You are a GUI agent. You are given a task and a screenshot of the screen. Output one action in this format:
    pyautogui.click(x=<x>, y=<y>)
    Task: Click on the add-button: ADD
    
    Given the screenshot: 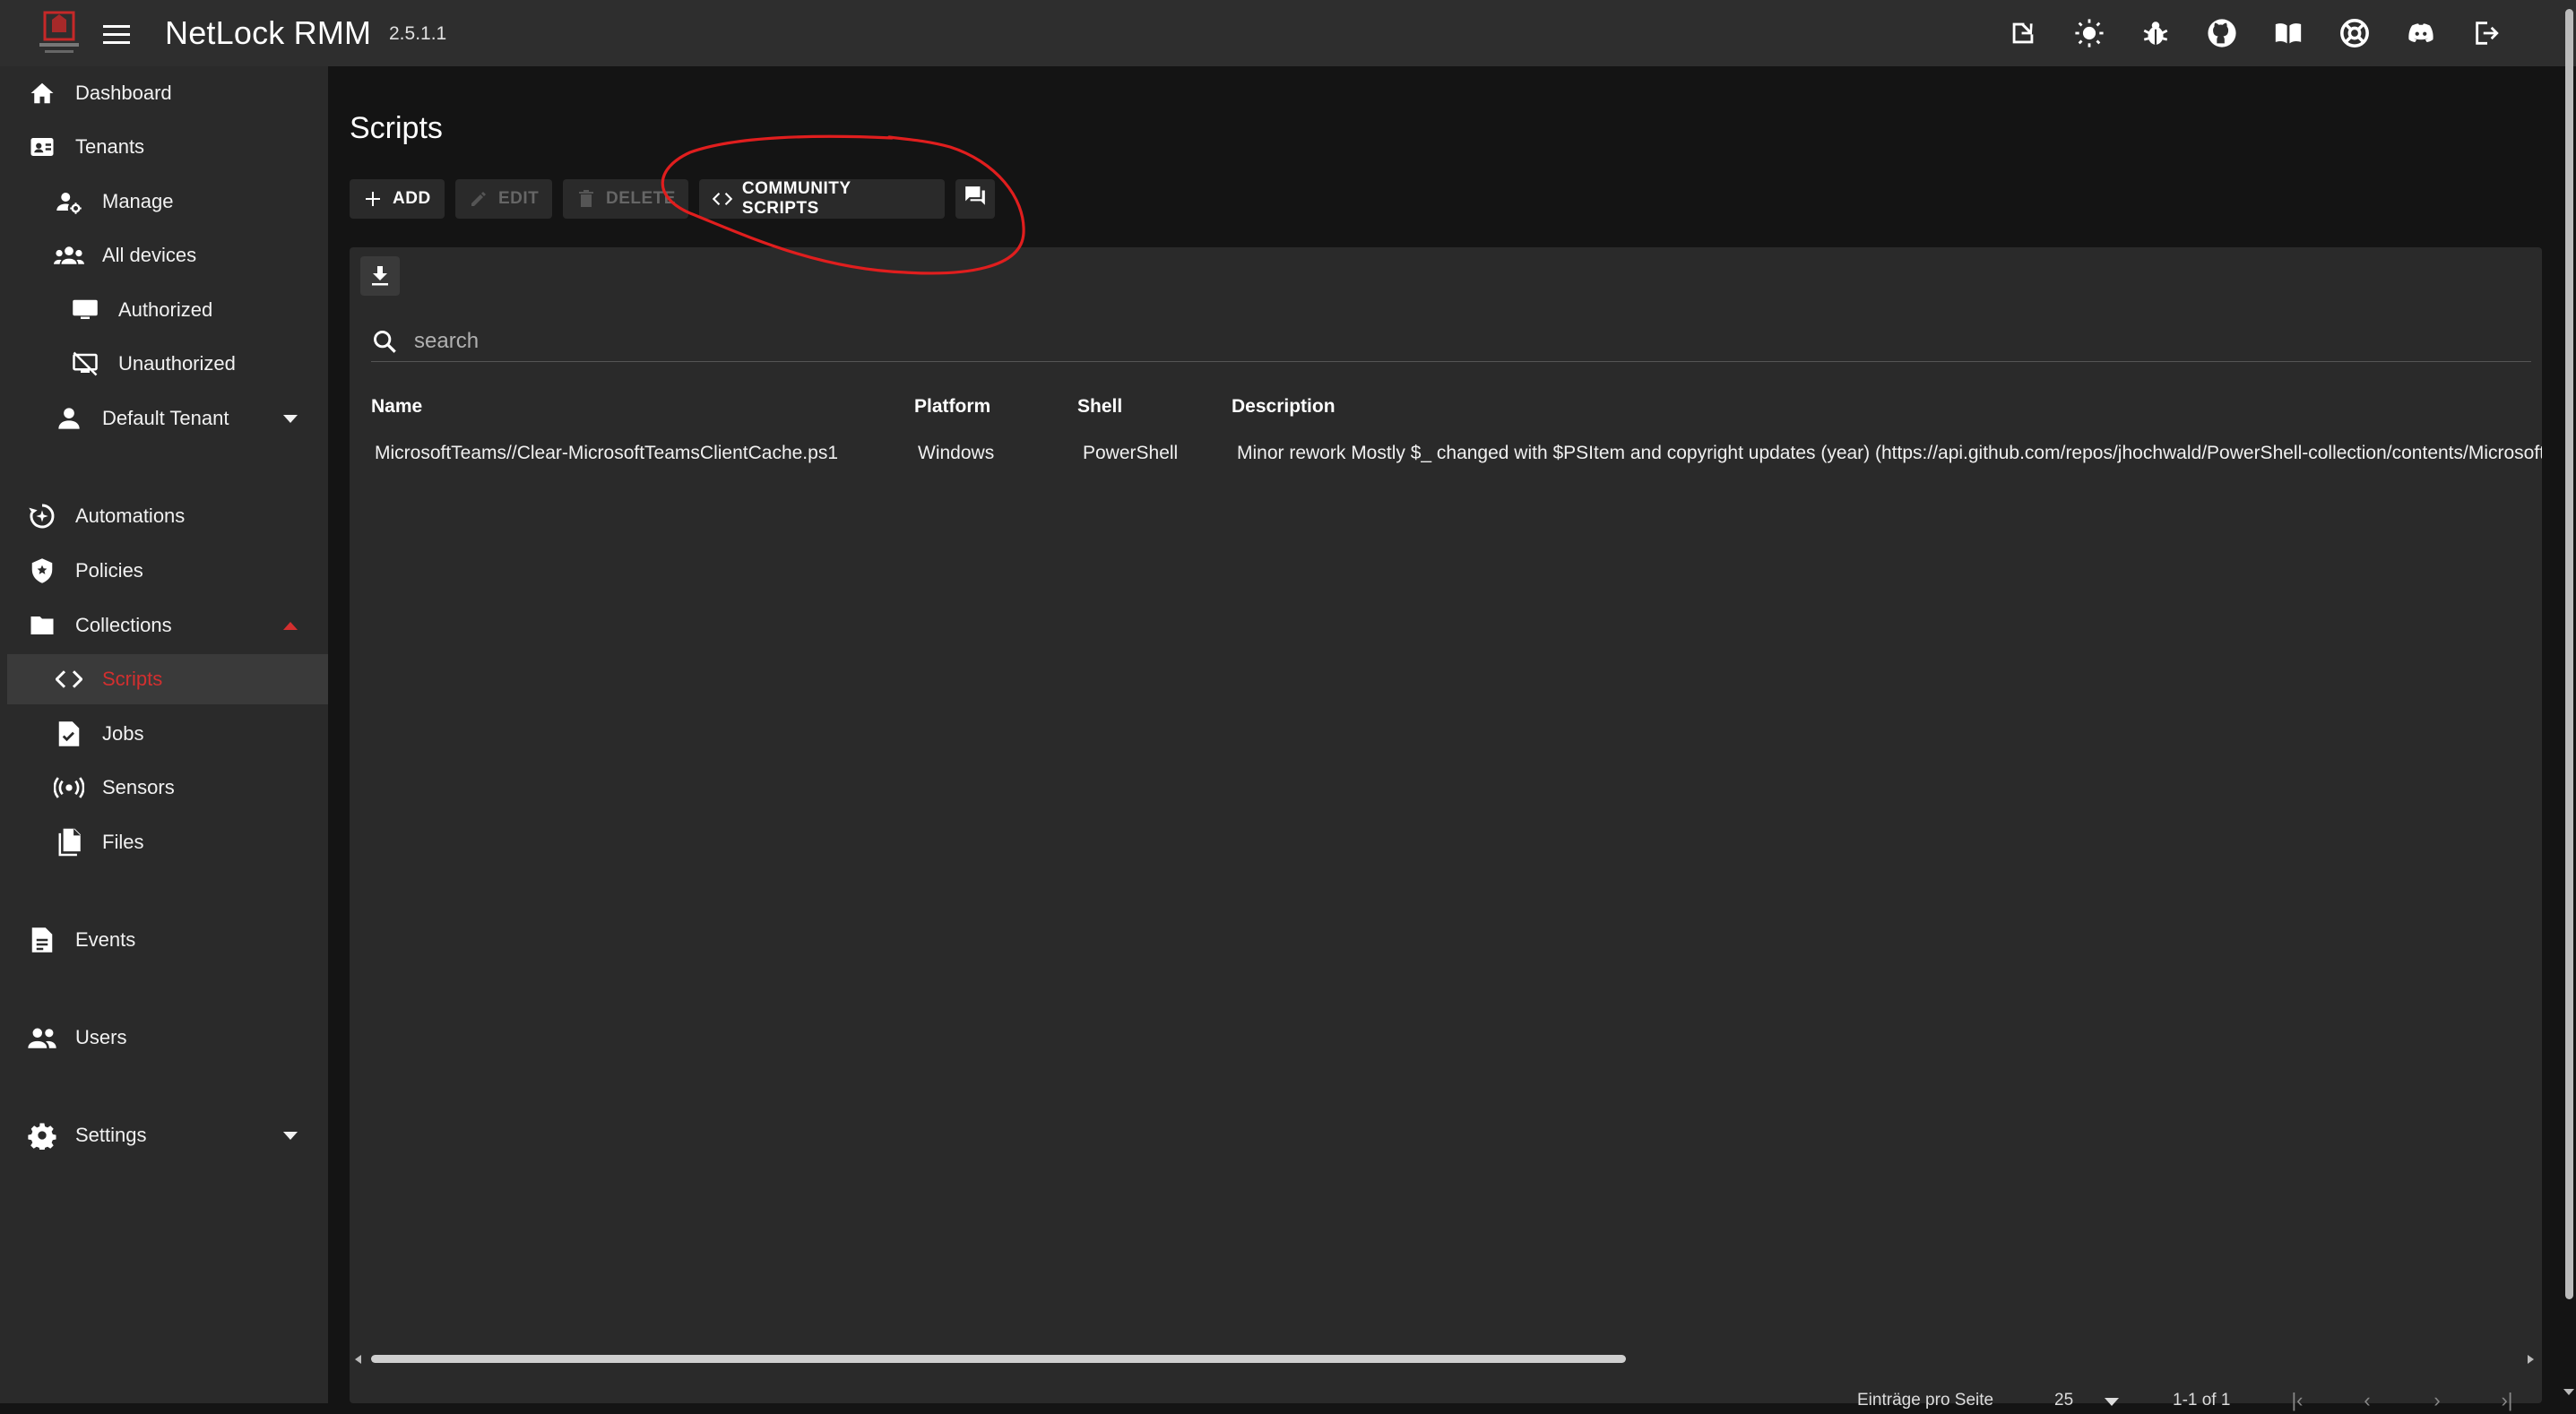 What is the action you would take?
    pyautogui.click(x=397, y=199)
    